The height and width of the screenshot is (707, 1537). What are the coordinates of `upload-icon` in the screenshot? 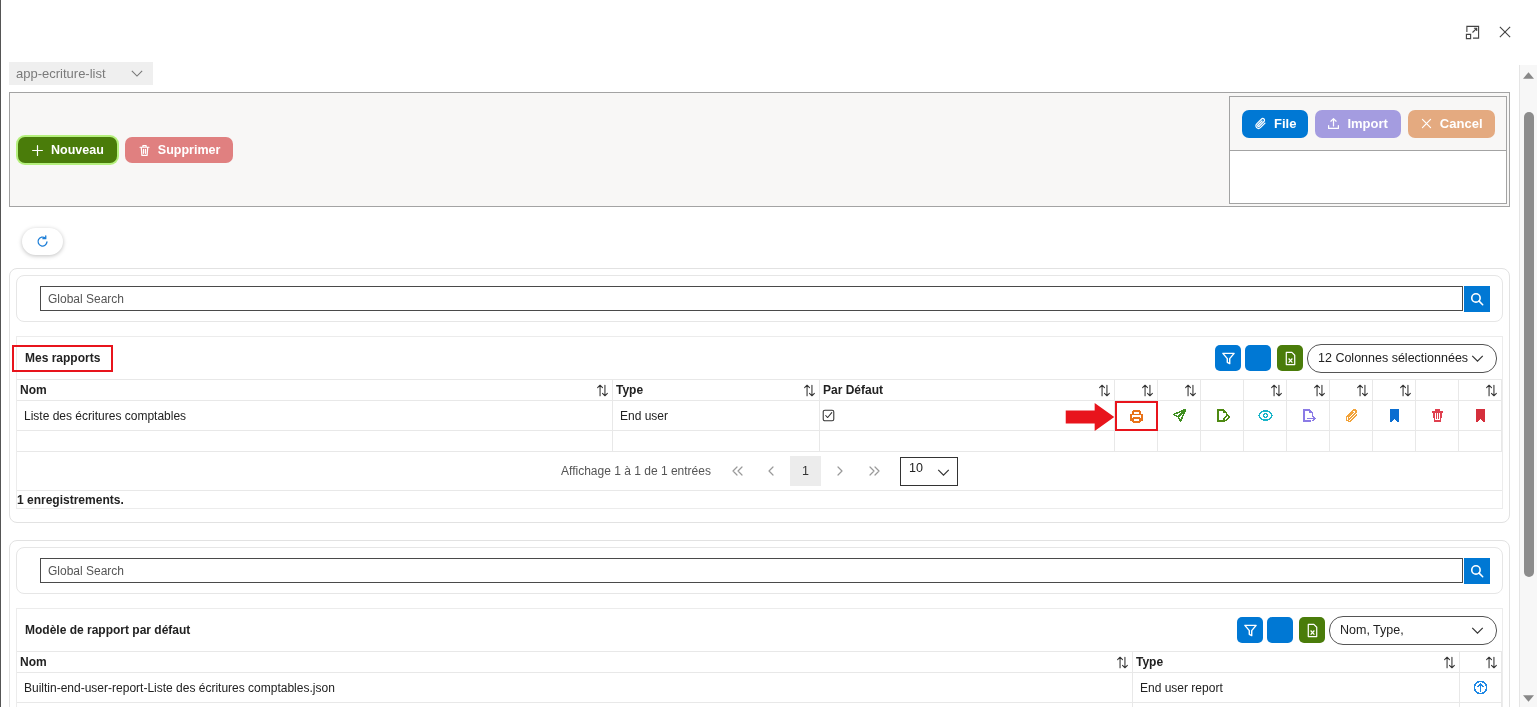 It's located at (1334, 123).